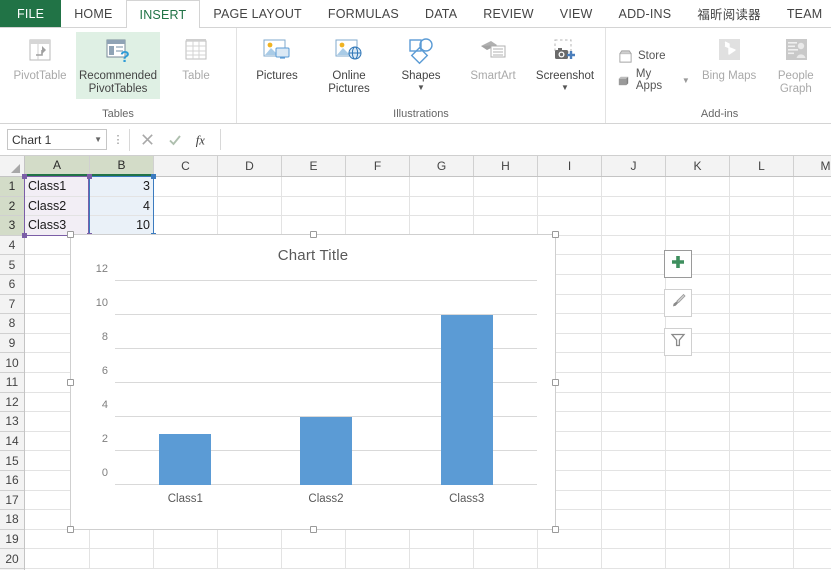  I want to click on cell-K14, so click(698, 441).